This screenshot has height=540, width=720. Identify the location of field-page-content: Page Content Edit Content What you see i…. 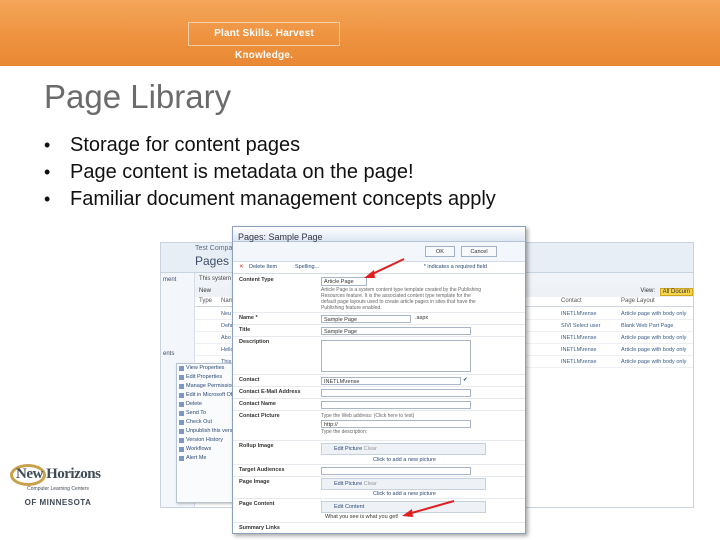
(379, 511).